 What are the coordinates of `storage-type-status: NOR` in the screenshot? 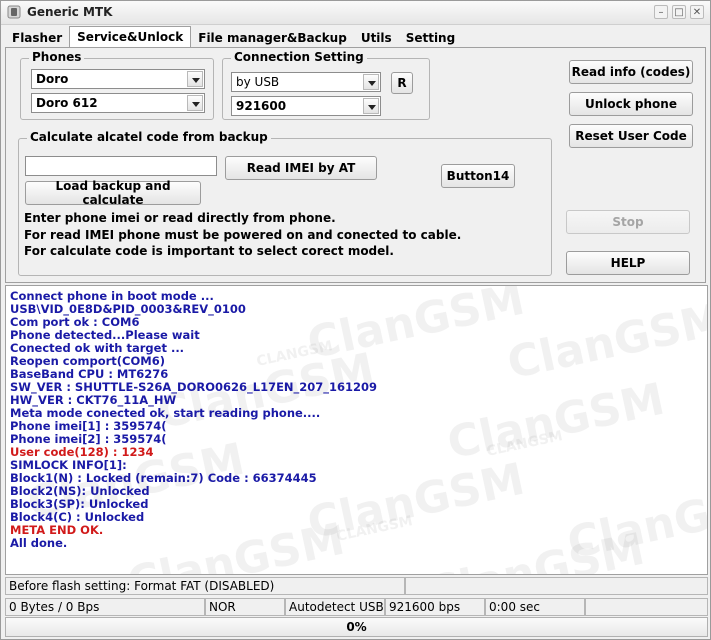 It's located at (245, 607).